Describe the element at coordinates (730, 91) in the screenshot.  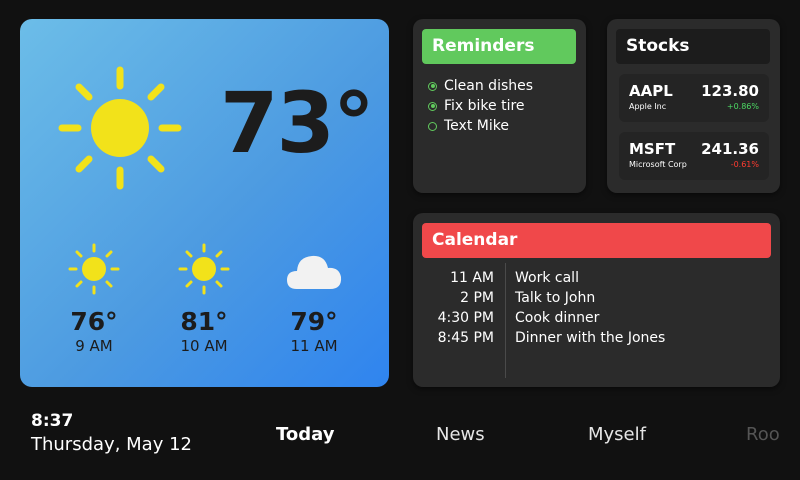
I see `stock-price: 123.80` at that location.